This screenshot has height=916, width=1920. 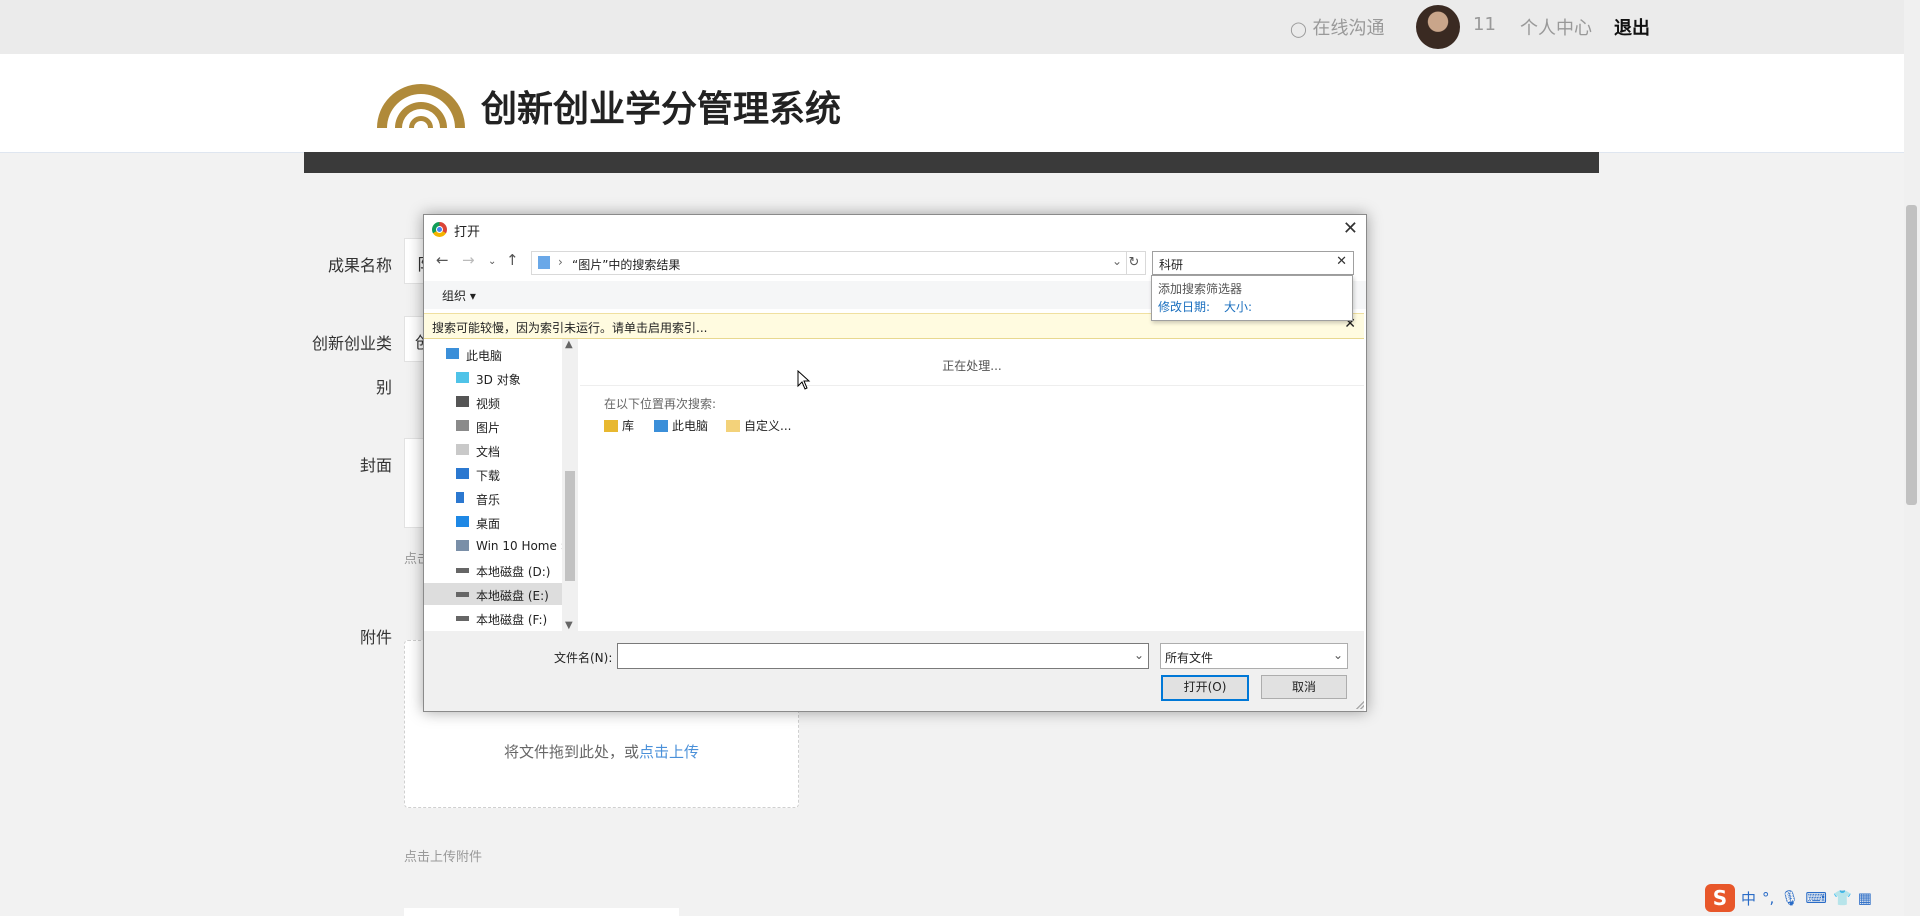 What do you see at coordinates (1768, 898) in the screenshot?
I see `punctuation-icon: °,` at bounding box center [1768, 898].